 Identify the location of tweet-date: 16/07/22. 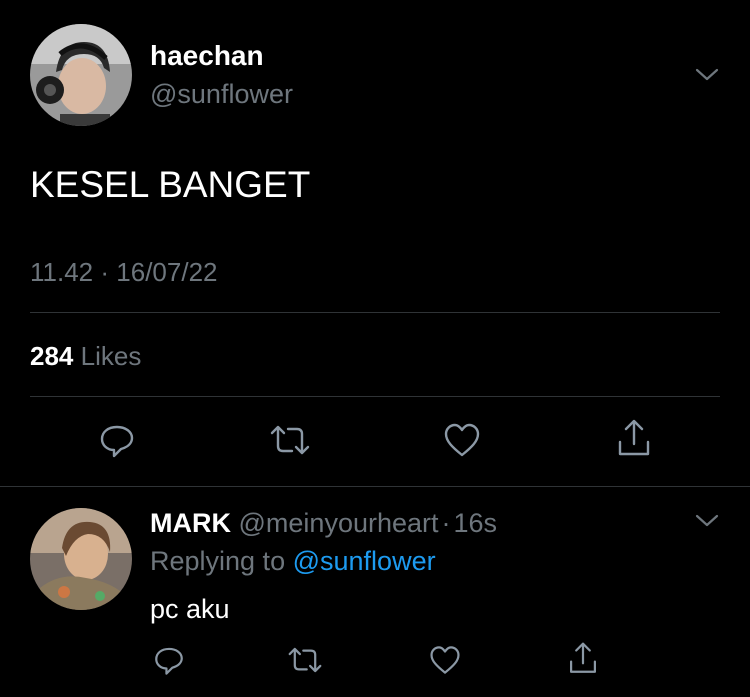
(167, 272).